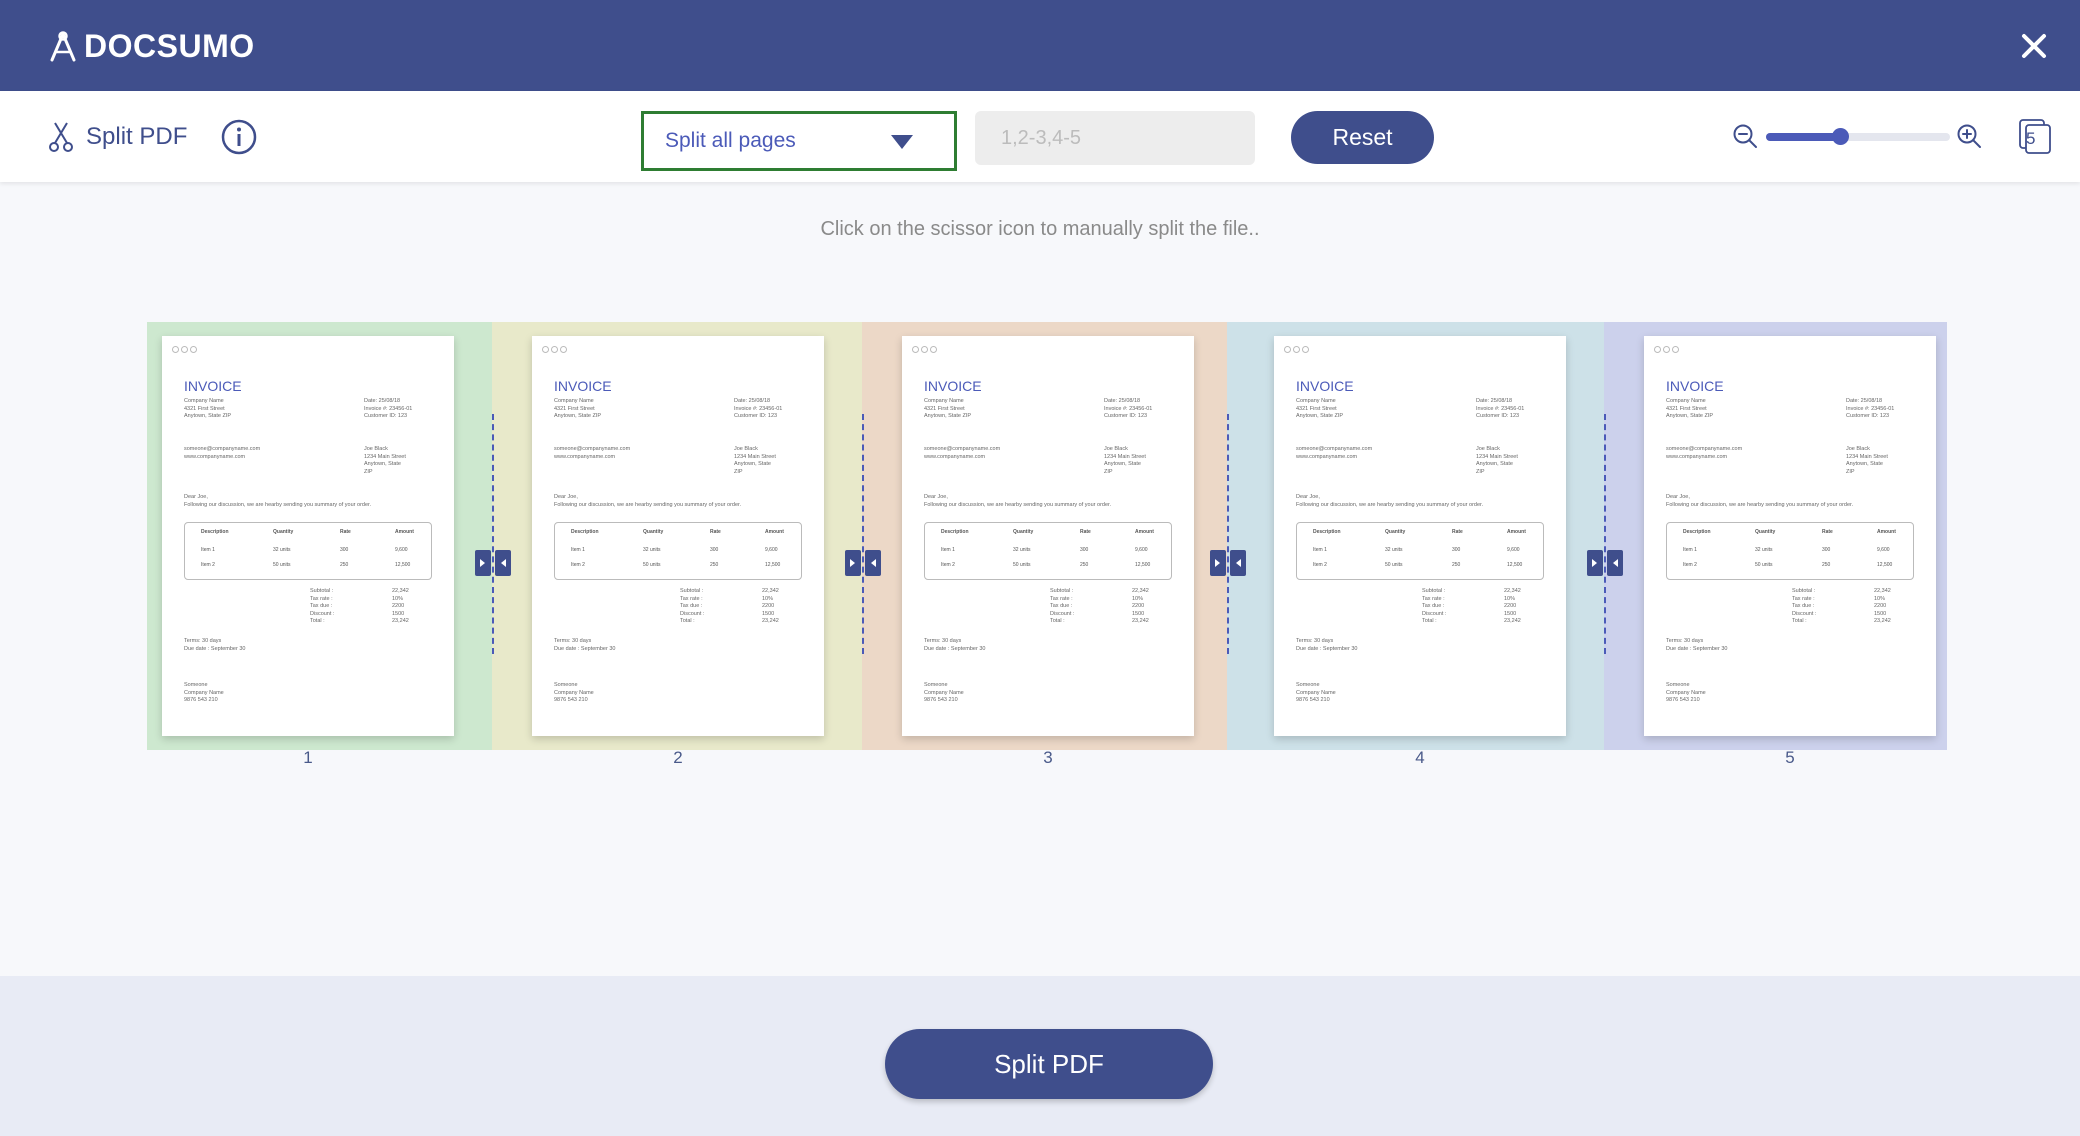 The image size is (2080, 1136). I want to click on page-range-input, so click(1115, 138).